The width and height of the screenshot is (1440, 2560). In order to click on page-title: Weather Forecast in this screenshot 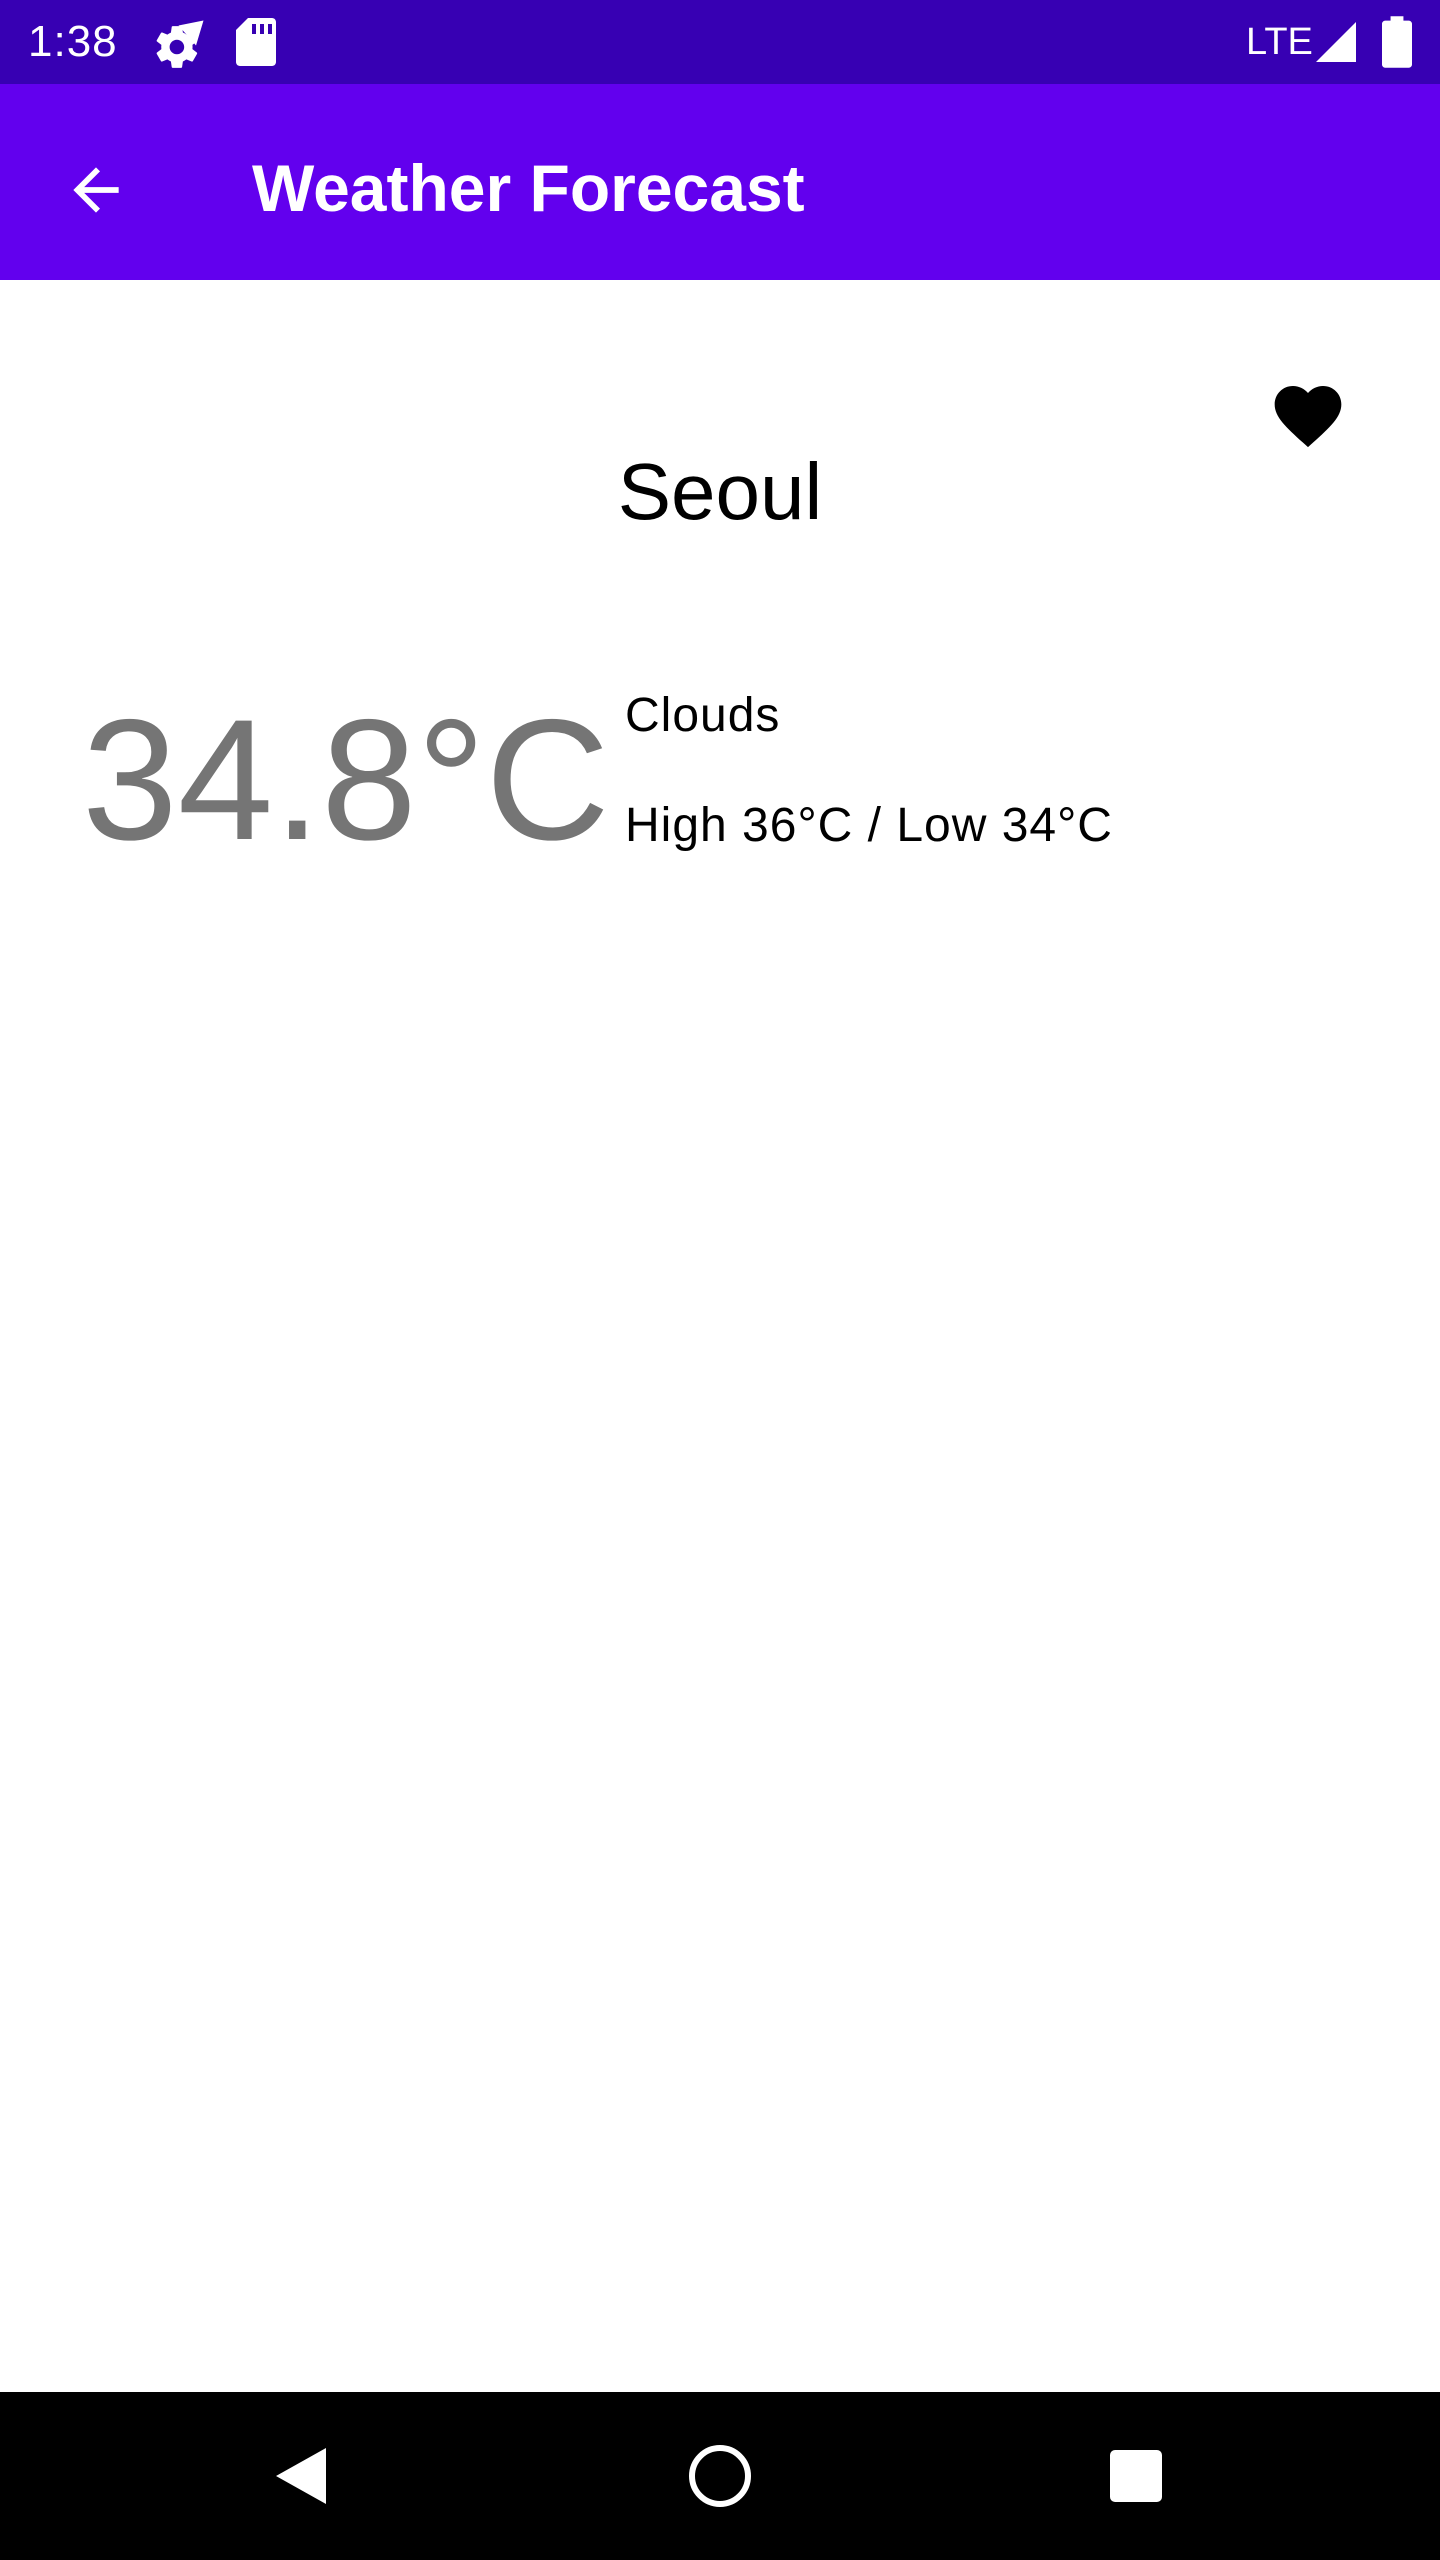, I will do `click(528, 188)`.